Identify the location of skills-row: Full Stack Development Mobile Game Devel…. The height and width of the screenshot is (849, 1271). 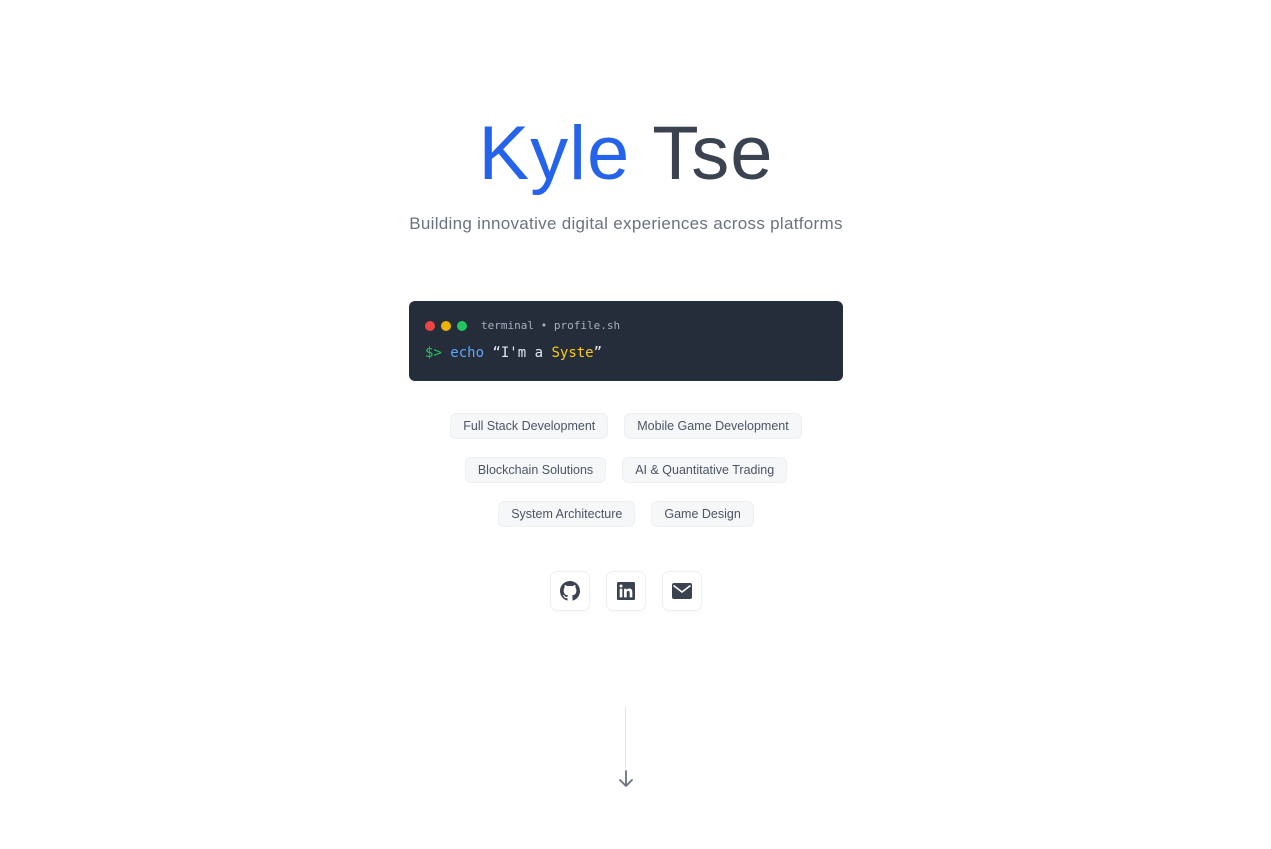
(626, 426).